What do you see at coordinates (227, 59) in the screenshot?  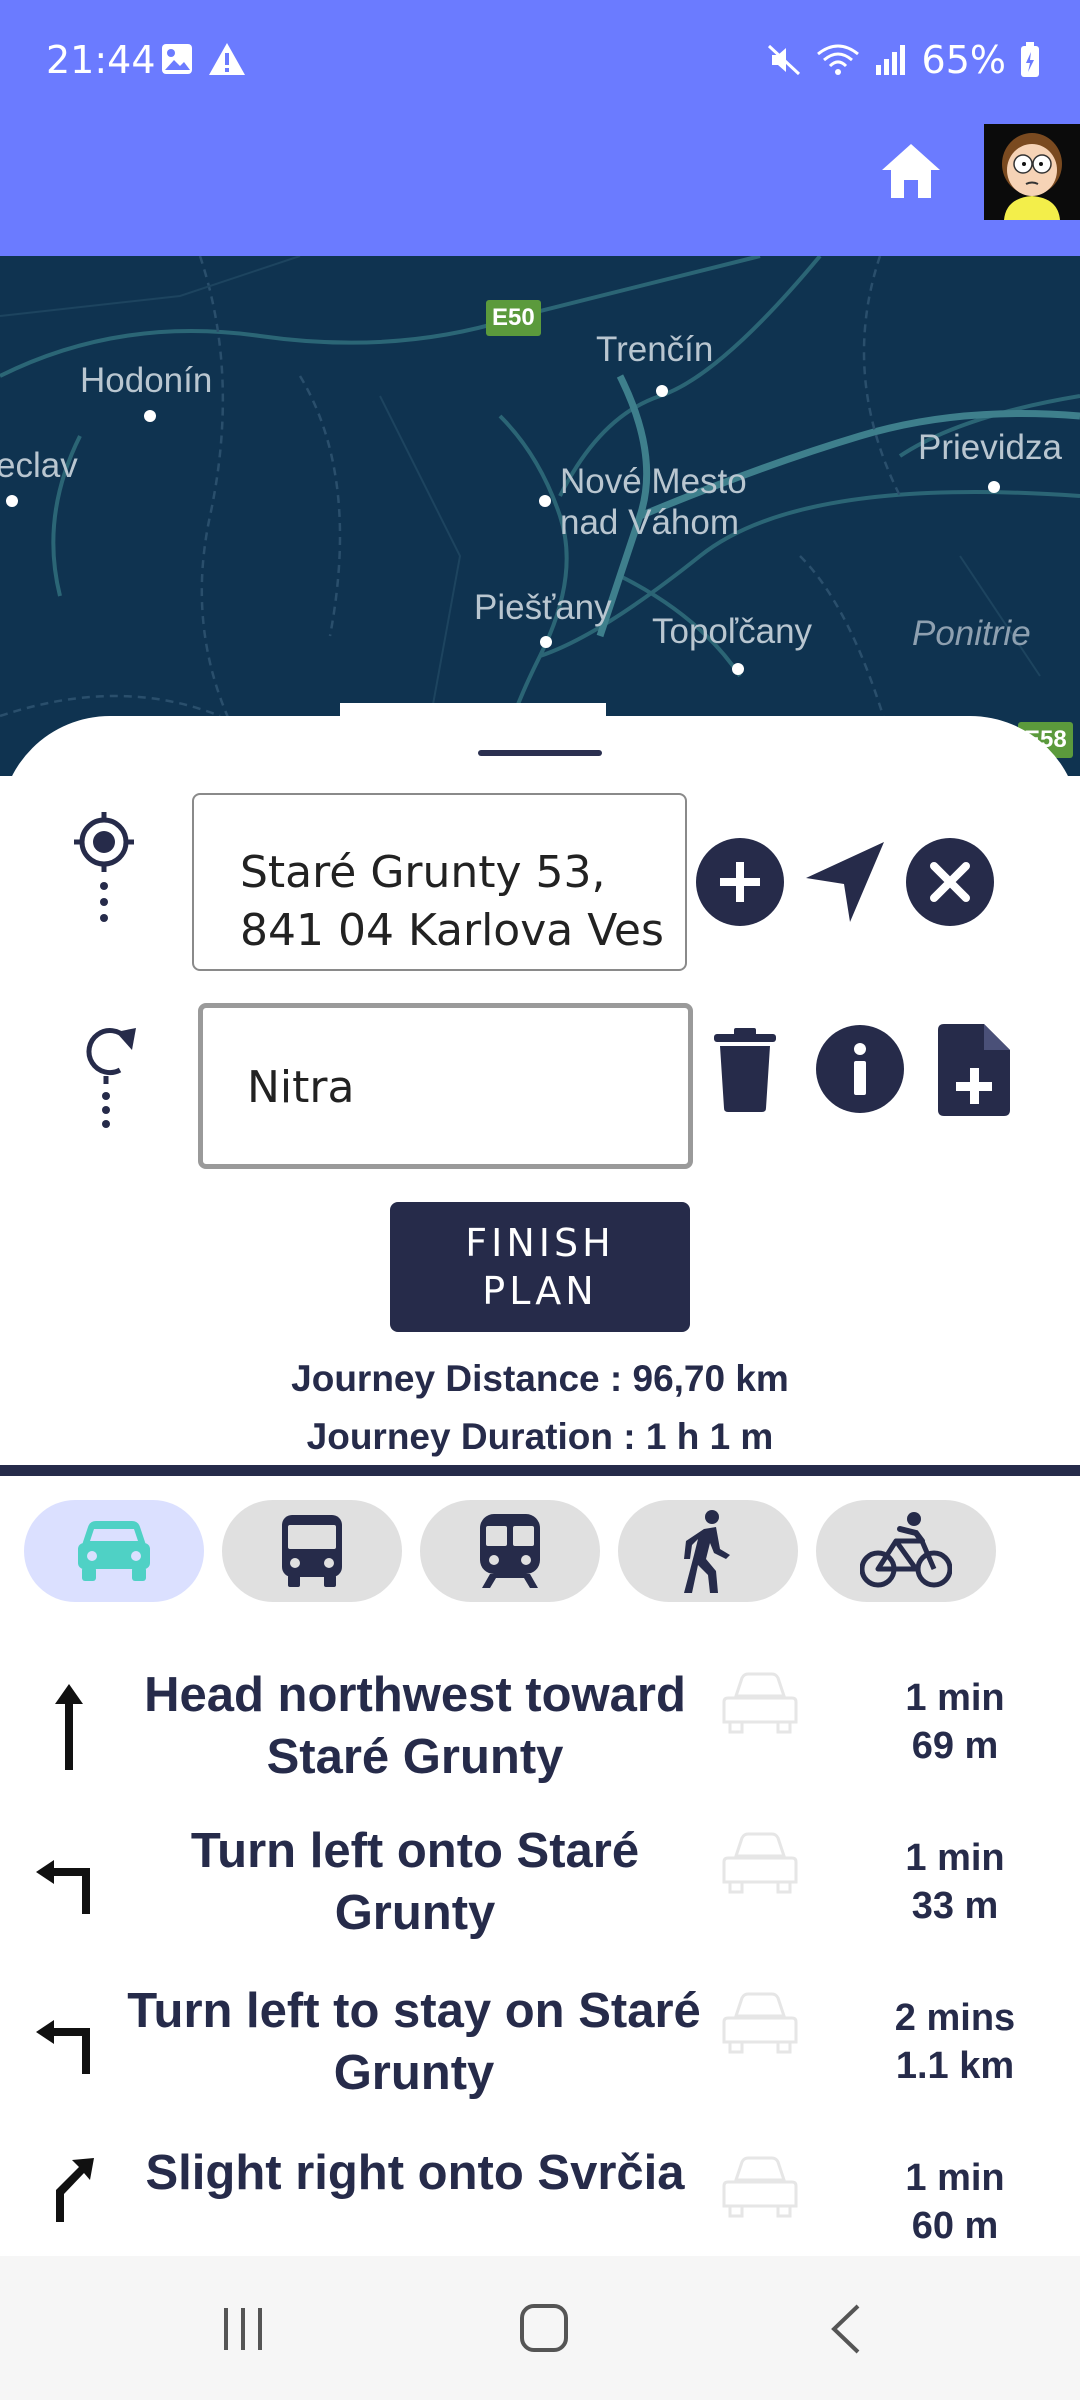 I see `warning-icon` at bounding box center [227, 59].